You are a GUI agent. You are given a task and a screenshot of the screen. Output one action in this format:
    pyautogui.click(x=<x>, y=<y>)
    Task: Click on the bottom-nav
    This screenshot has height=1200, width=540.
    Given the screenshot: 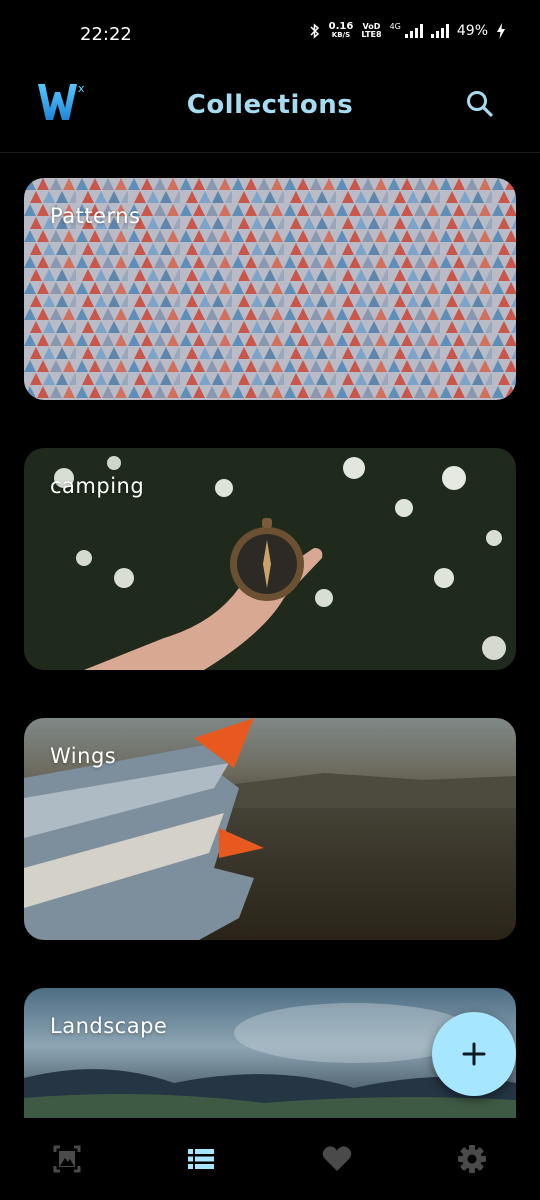 What is the action you would take?
    pyautogui.click(x=270, y=1159)
    